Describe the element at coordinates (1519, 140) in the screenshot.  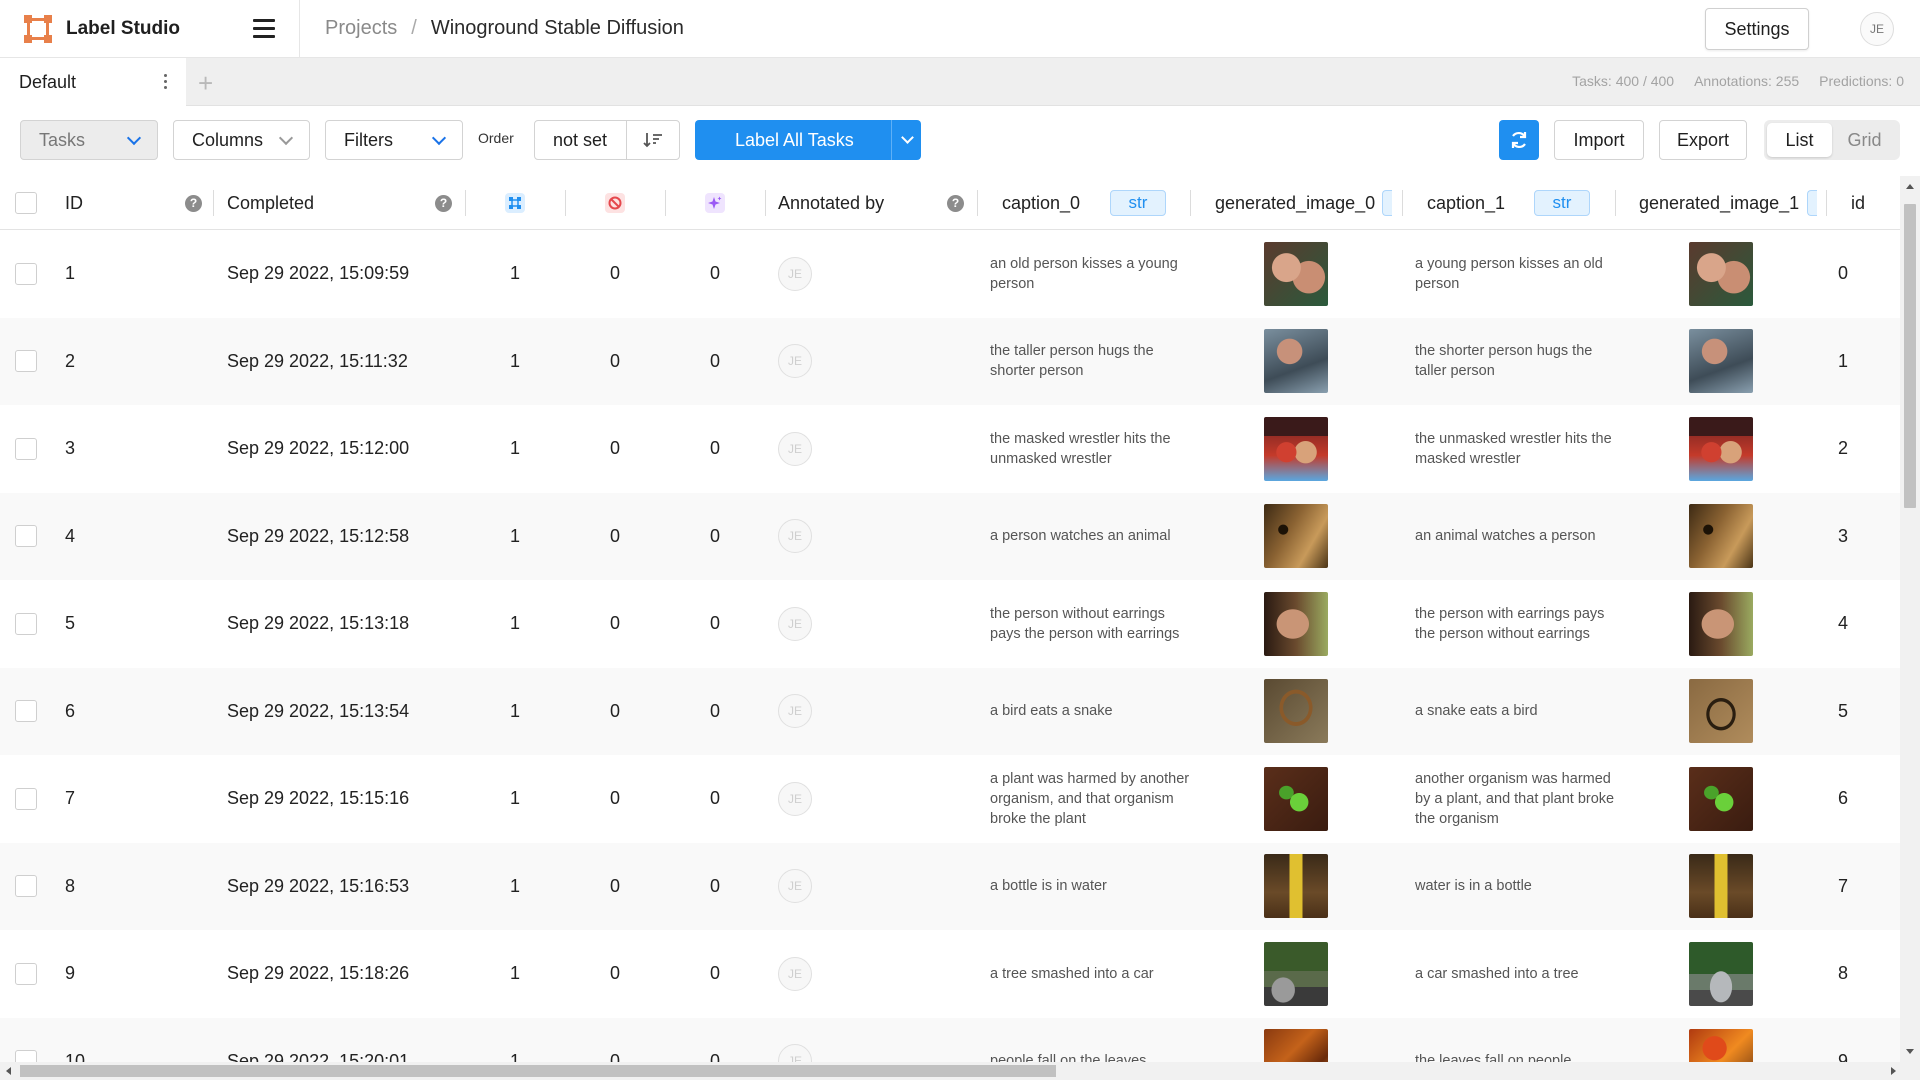
I see `refresh-button` at that location.